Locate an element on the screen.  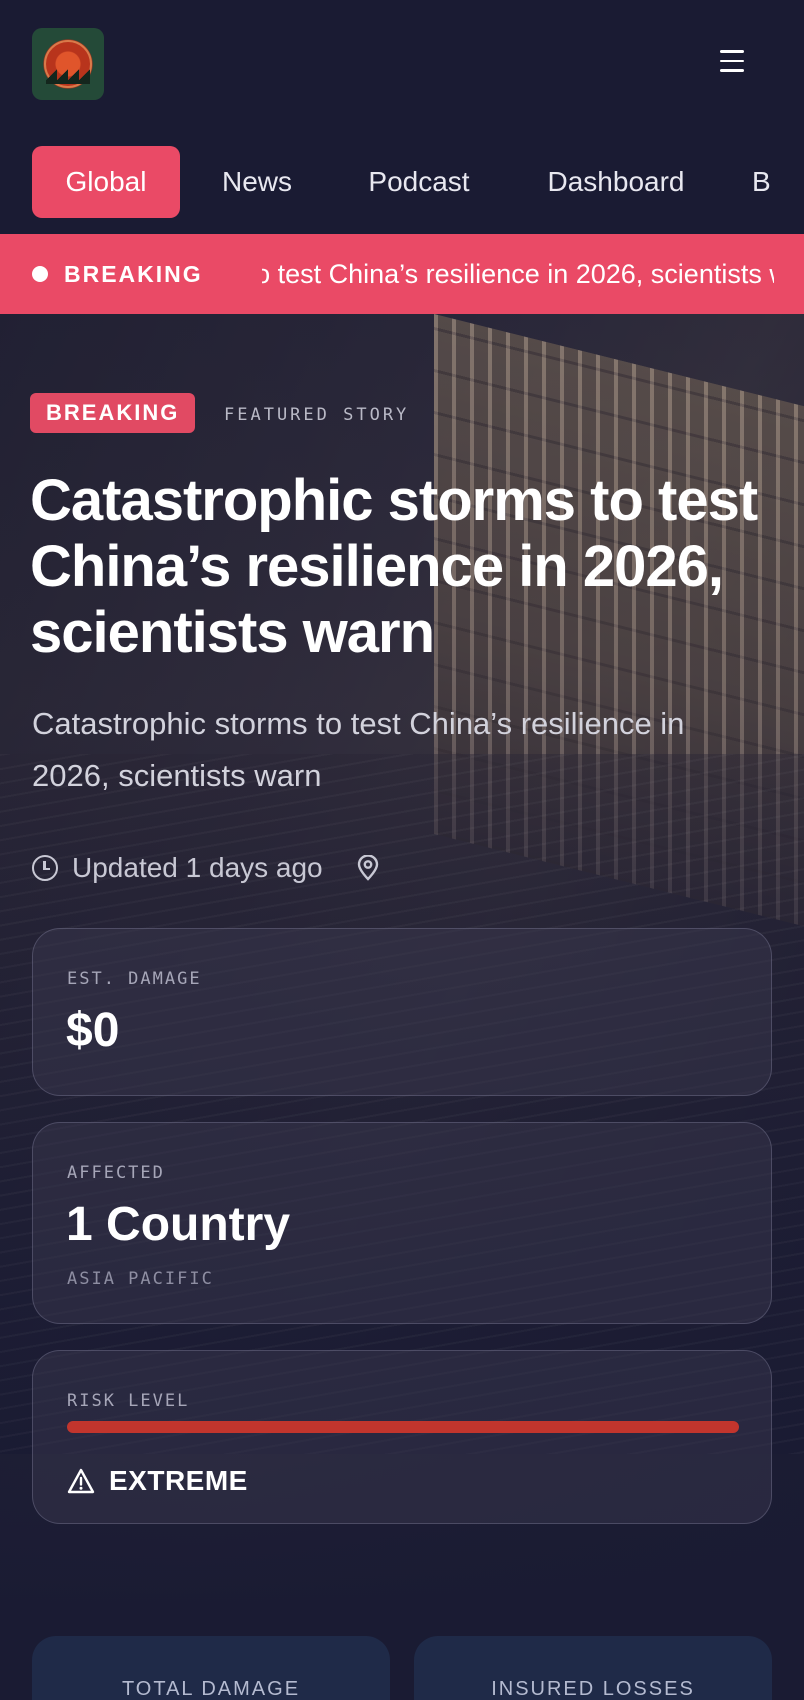
risk-level-bar is located at coordinates (403, 1427).